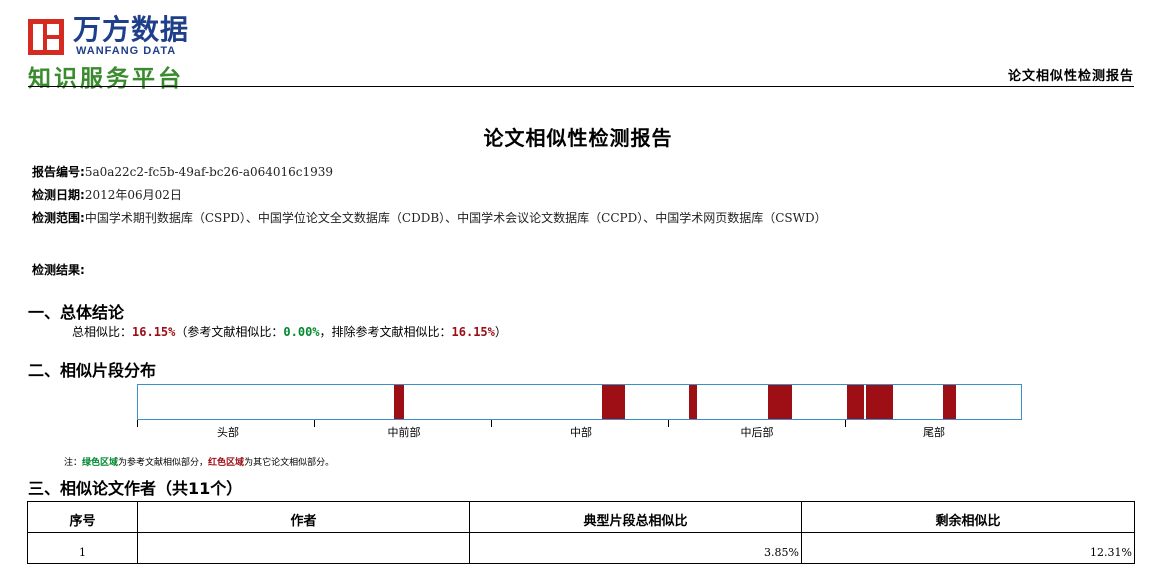  Describe the element at coordinates (58, 195) in the screenshot. I see `check-date-label: 检测日期:` at that location.